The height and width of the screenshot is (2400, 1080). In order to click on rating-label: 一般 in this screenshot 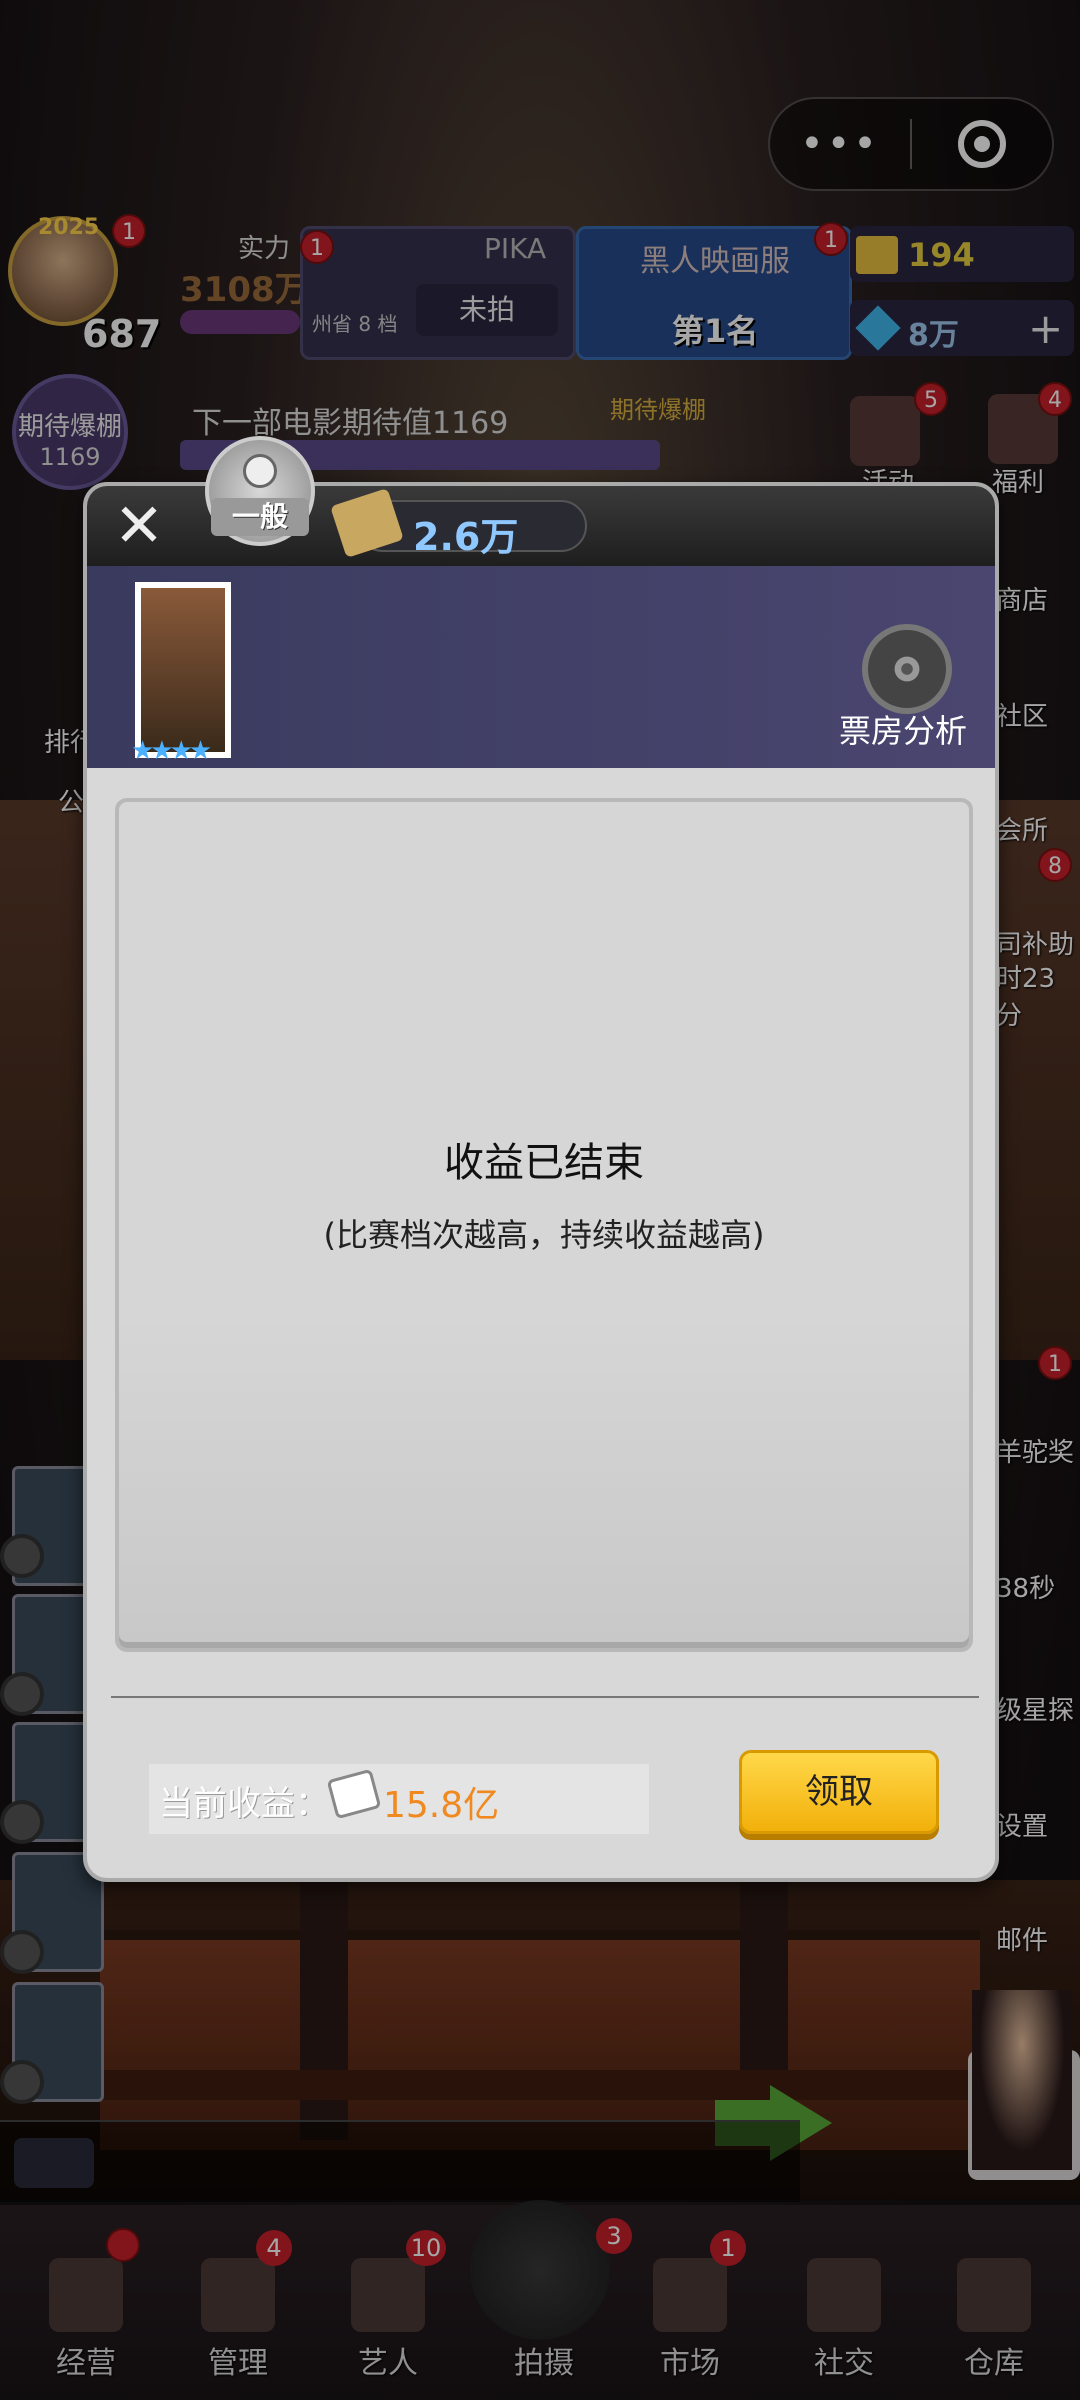, I will do `click(260, 517)`.